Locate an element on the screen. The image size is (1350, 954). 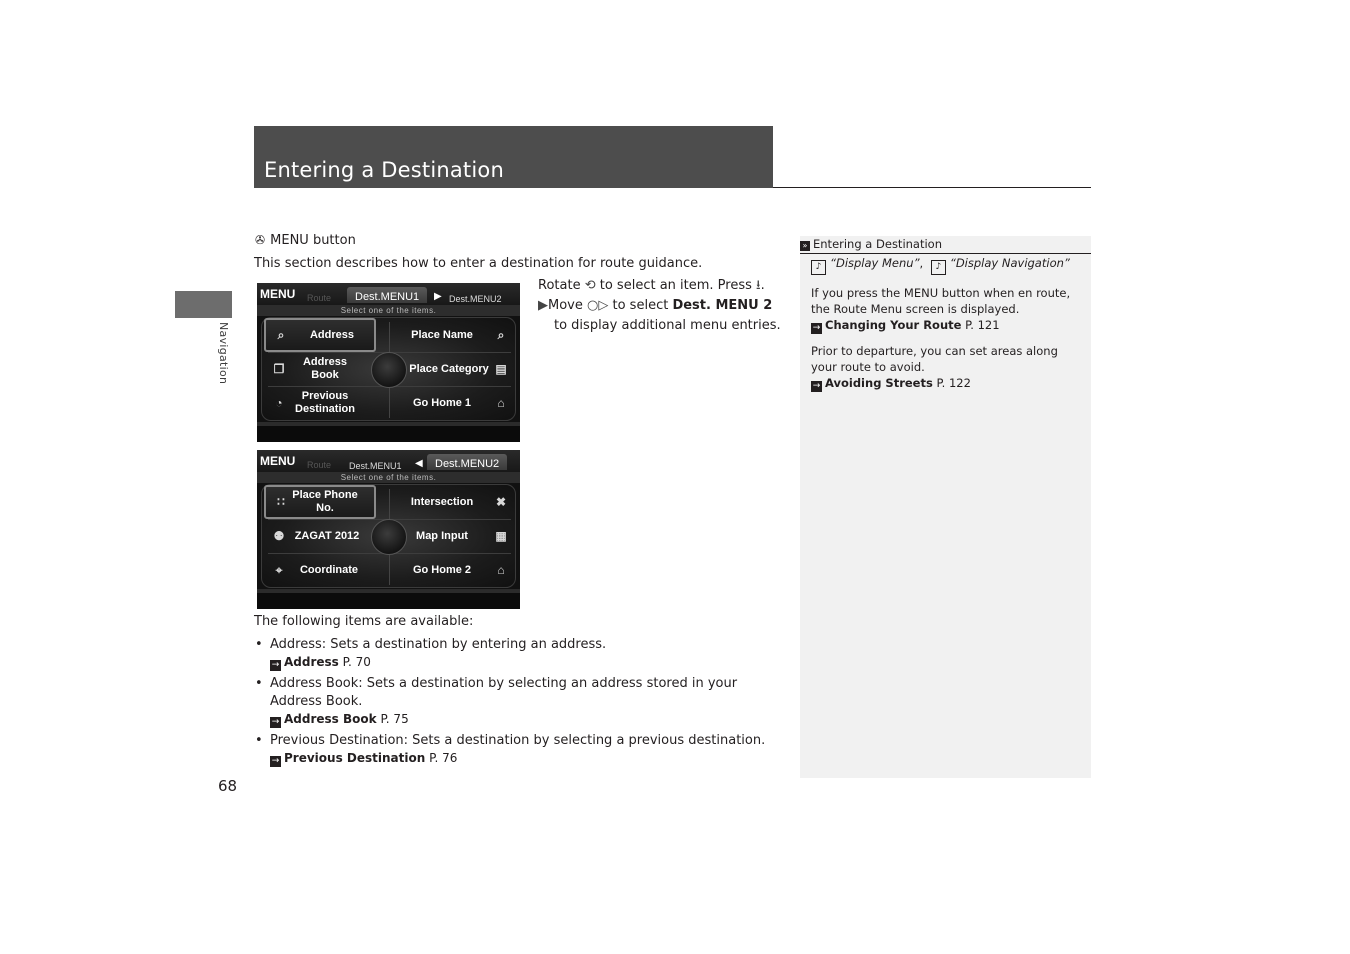
screen-item-label: ZAGAT 2012 is located at coordinates (327, 535).